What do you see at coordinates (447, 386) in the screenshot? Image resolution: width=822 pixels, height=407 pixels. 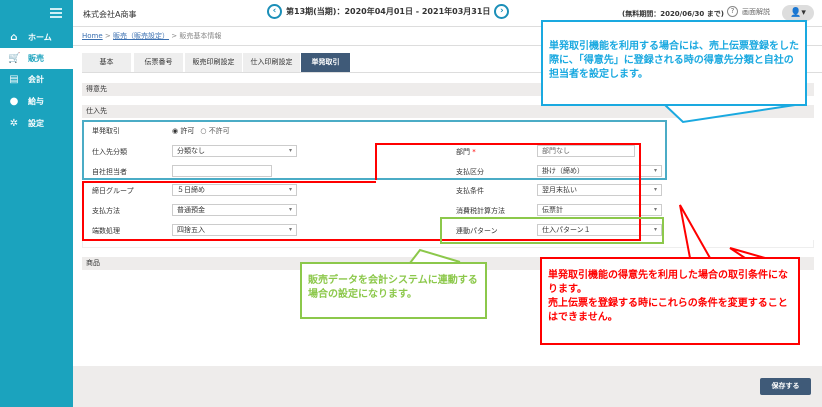 I see `footer` at bounding box center [447, 386].